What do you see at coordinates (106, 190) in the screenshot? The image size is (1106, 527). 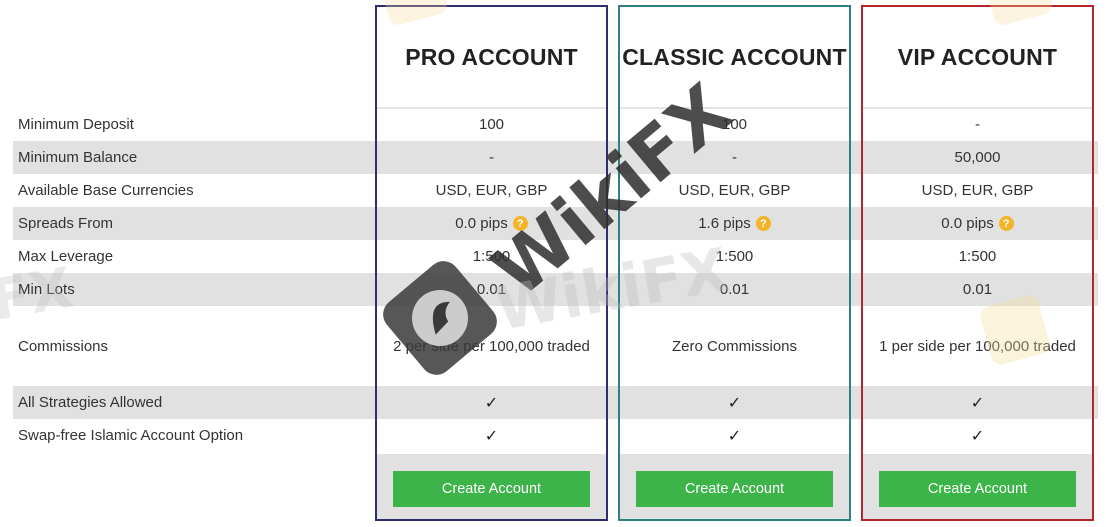 I see `label-base-currencies: Available Base Currencies` at bounding box center [106, 190].